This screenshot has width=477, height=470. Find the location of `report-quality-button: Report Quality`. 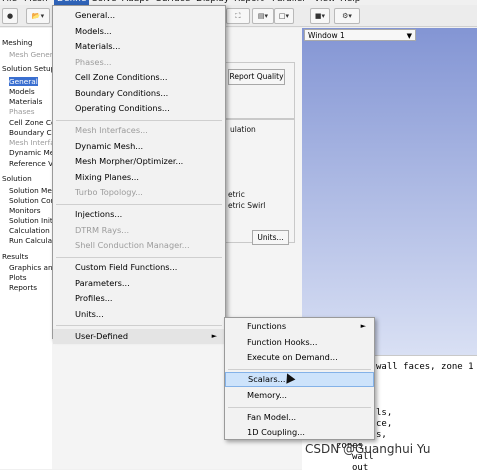

report-quality-button: Report Quality is located at coordinates (256, 77).